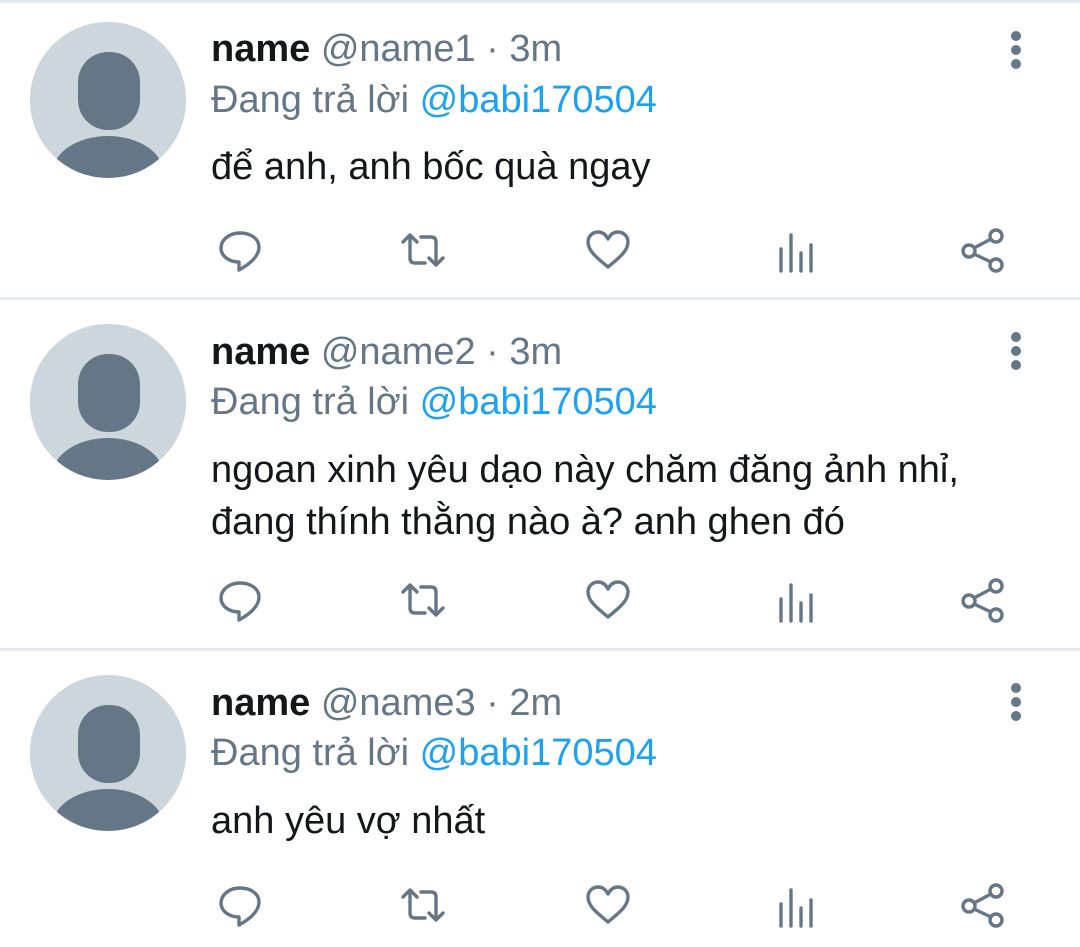 This screenshot has height=947, width=1080. I want to click on user-handle: @name1, so click(398, 49).